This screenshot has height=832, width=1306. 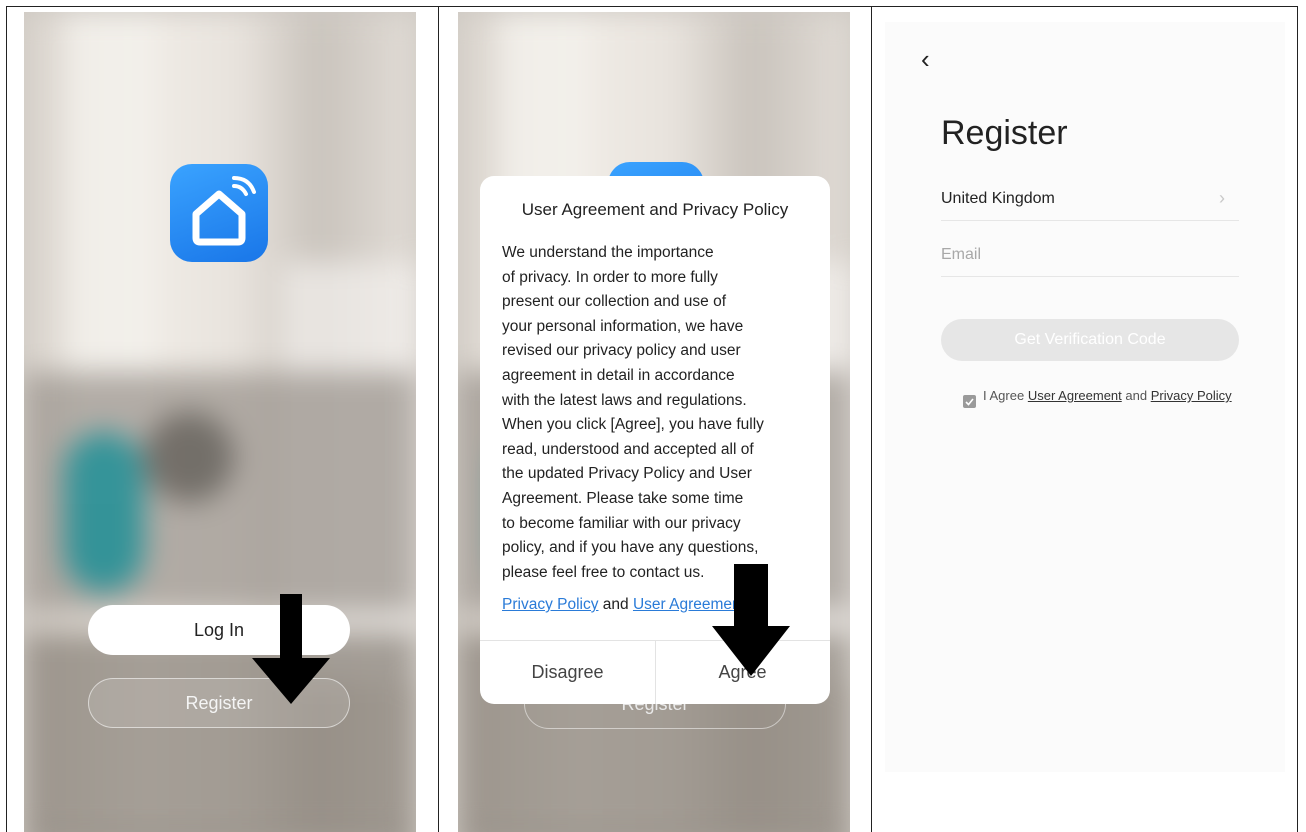 What do you see at coordinates (567, 672) in the screenshot?
I see `disagree-button: Disagree` at bounding box center [567, 672].